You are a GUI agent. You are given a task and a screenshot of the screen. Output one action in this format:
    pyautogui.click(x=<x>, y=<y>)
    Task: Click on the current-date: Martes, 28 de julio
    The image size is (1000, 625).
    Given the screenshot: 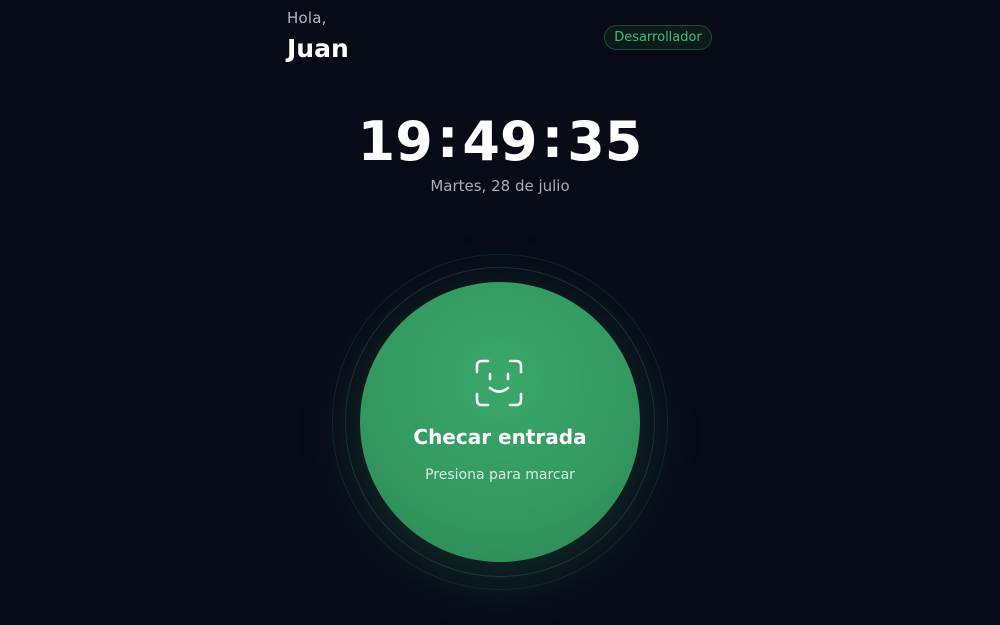 What is the action you would take?
    pyautogui.click(x=500, y=186)
    